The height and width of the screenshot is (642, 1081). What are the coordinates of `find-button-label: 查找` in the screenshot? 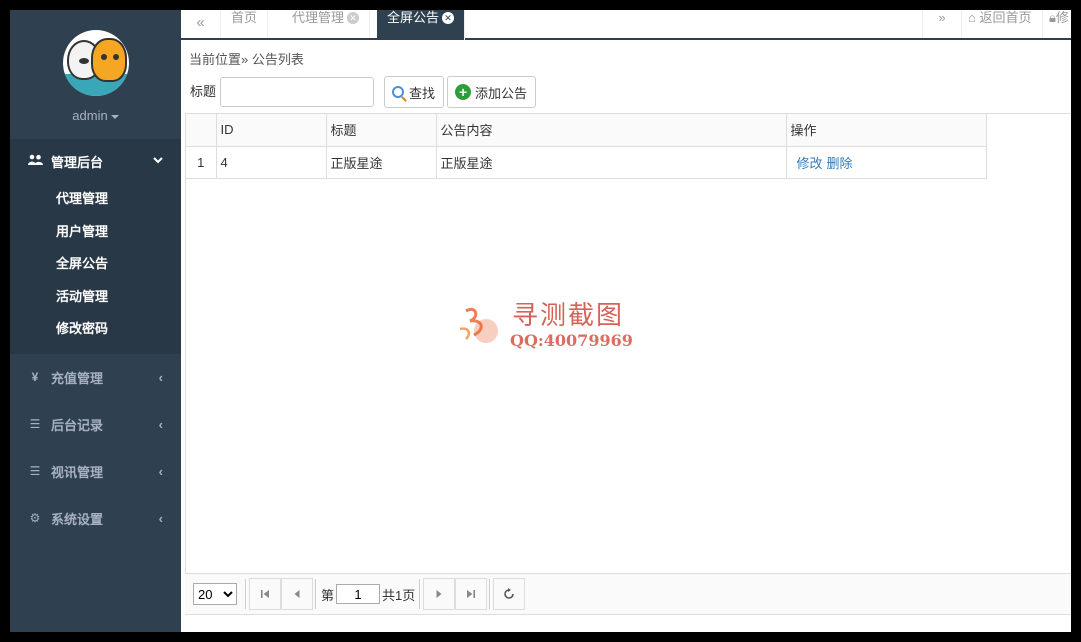 It's located at (422, 93).